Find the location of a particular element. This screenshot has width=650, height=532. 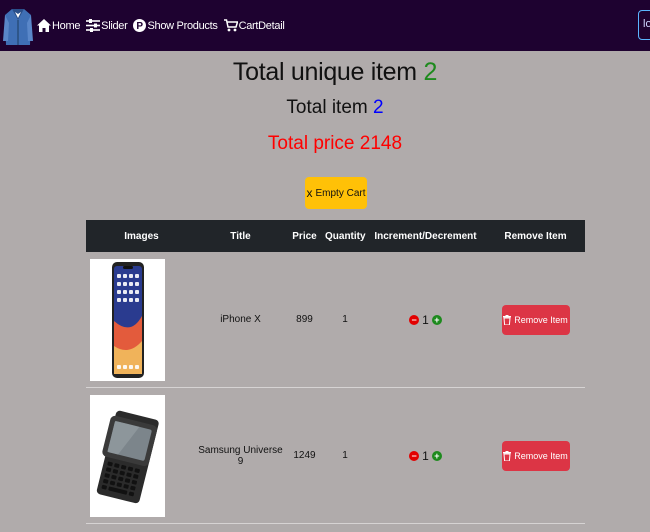

nav-slider: Slider is located at coordinates (107, 25).